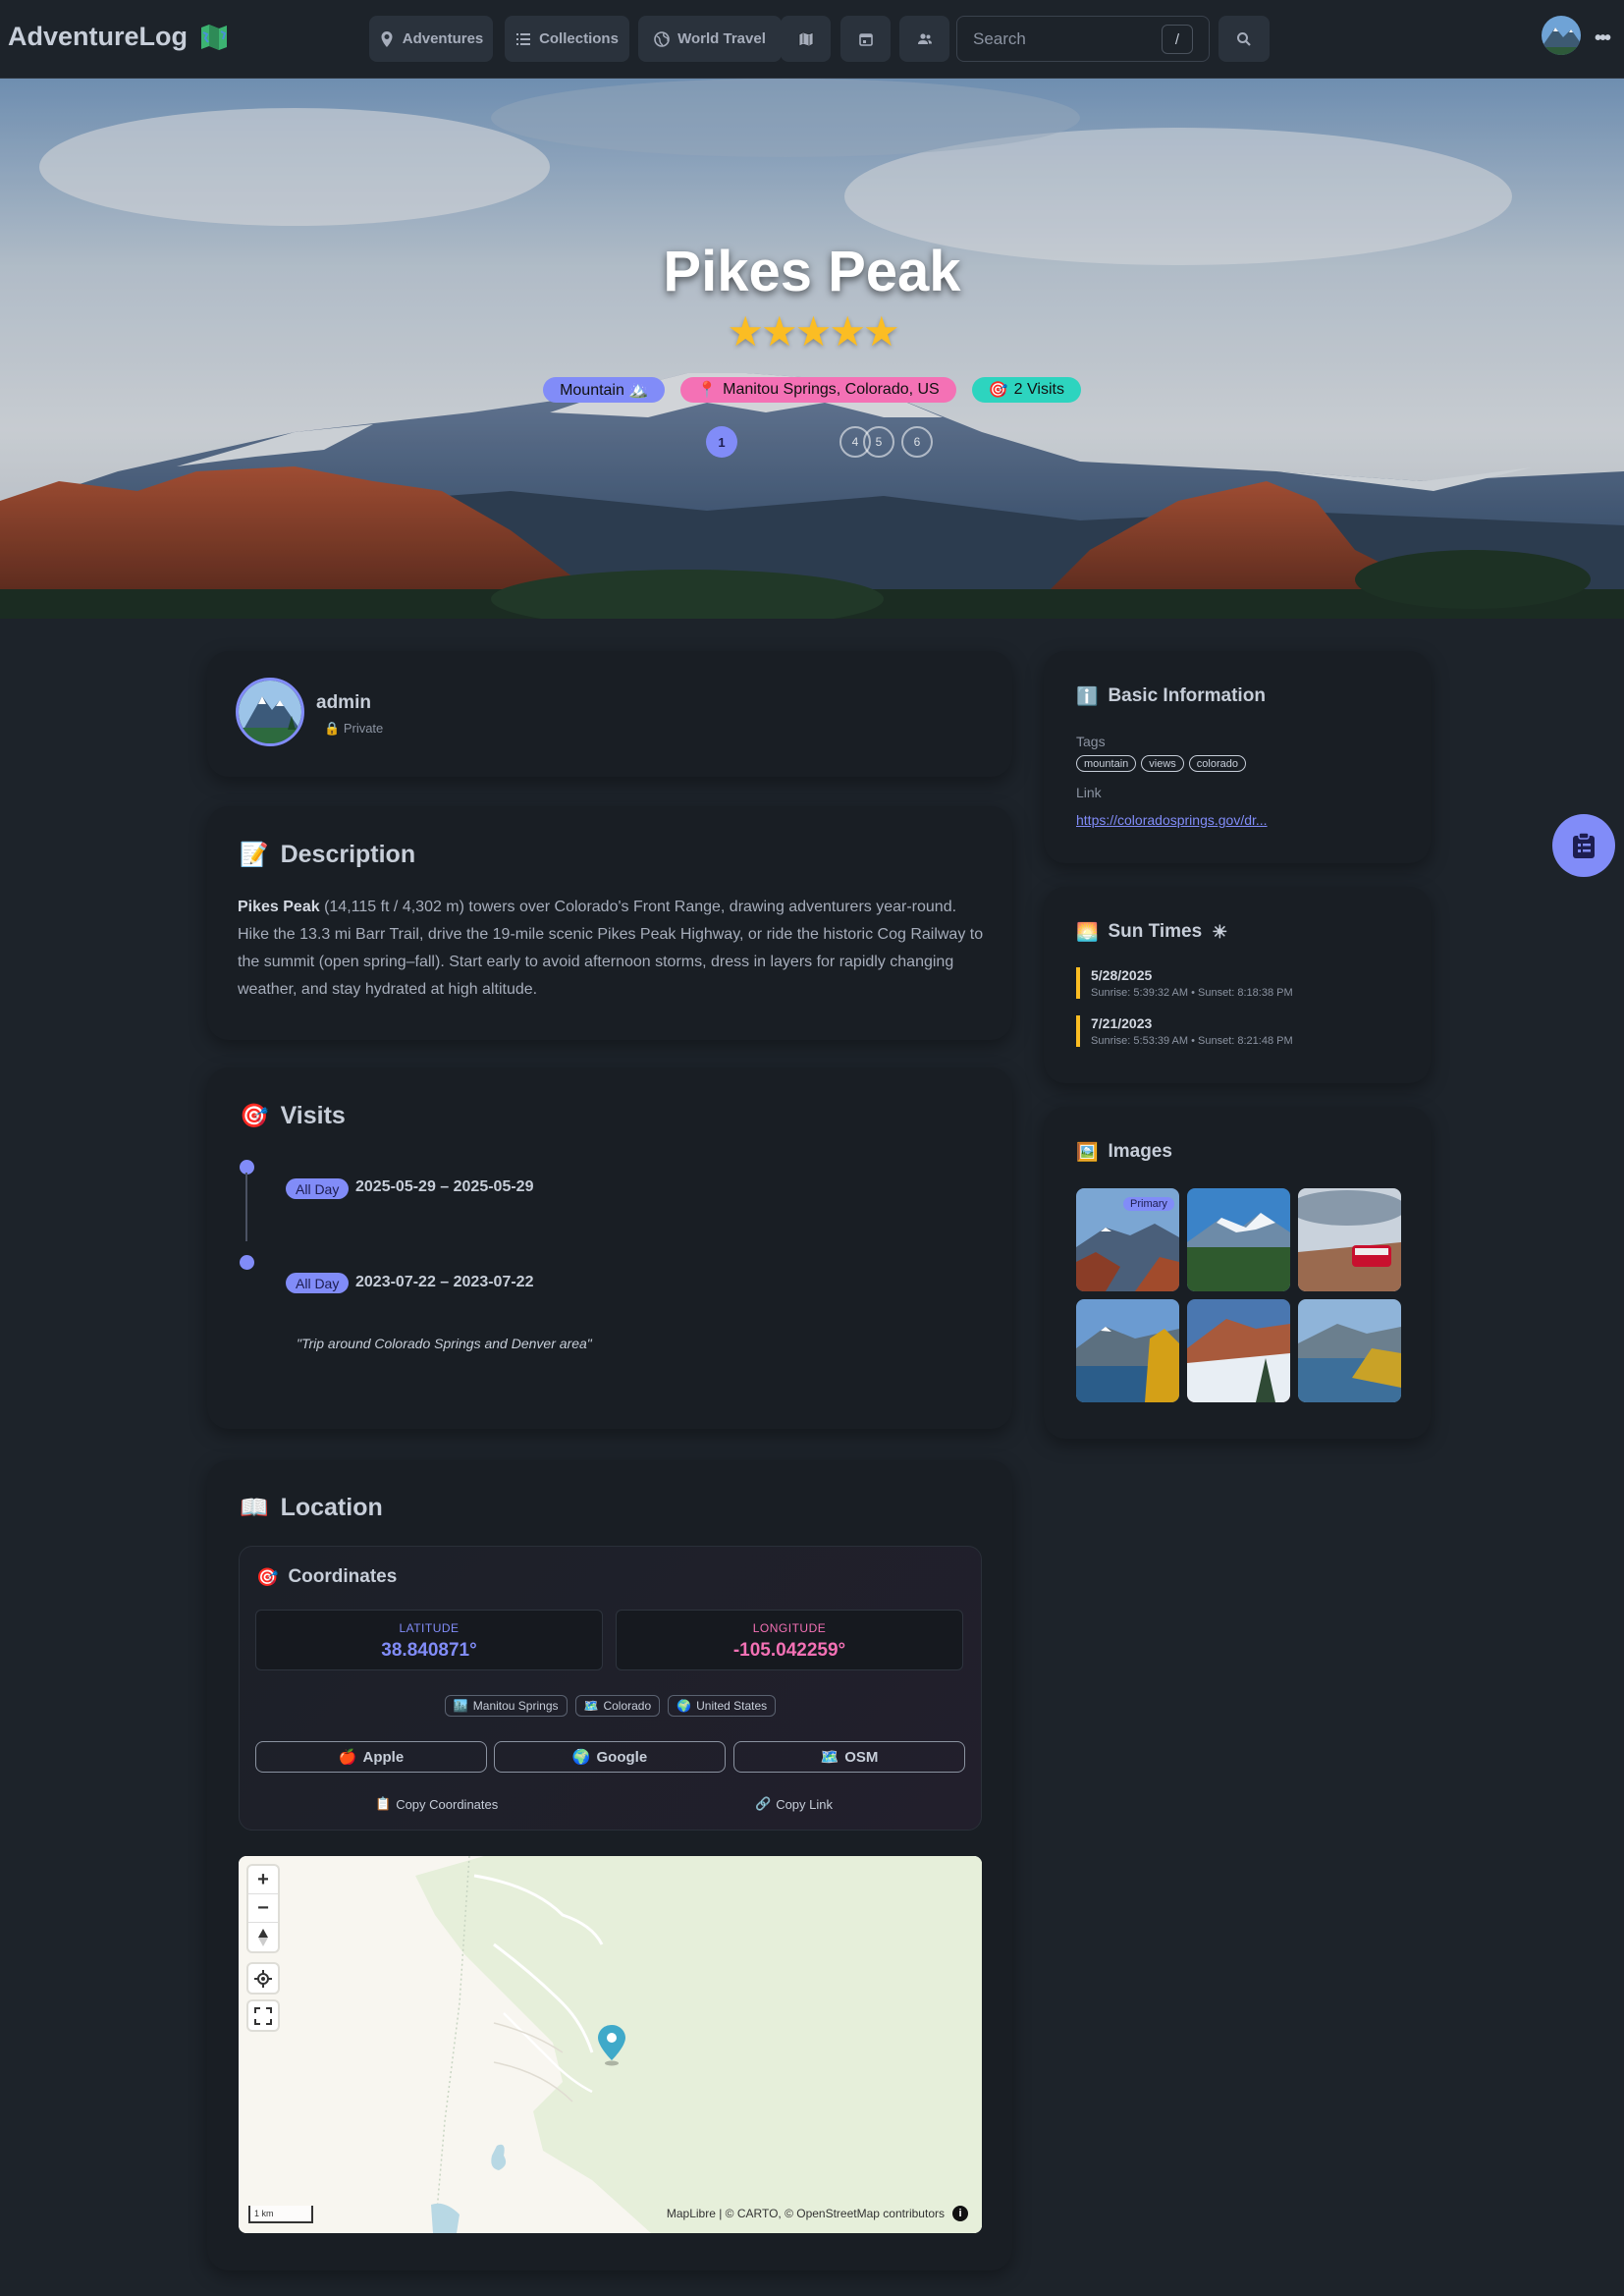  Describe the element at coordinates (806, 39) in the screenshot. I see `nav-map-button` at that location.